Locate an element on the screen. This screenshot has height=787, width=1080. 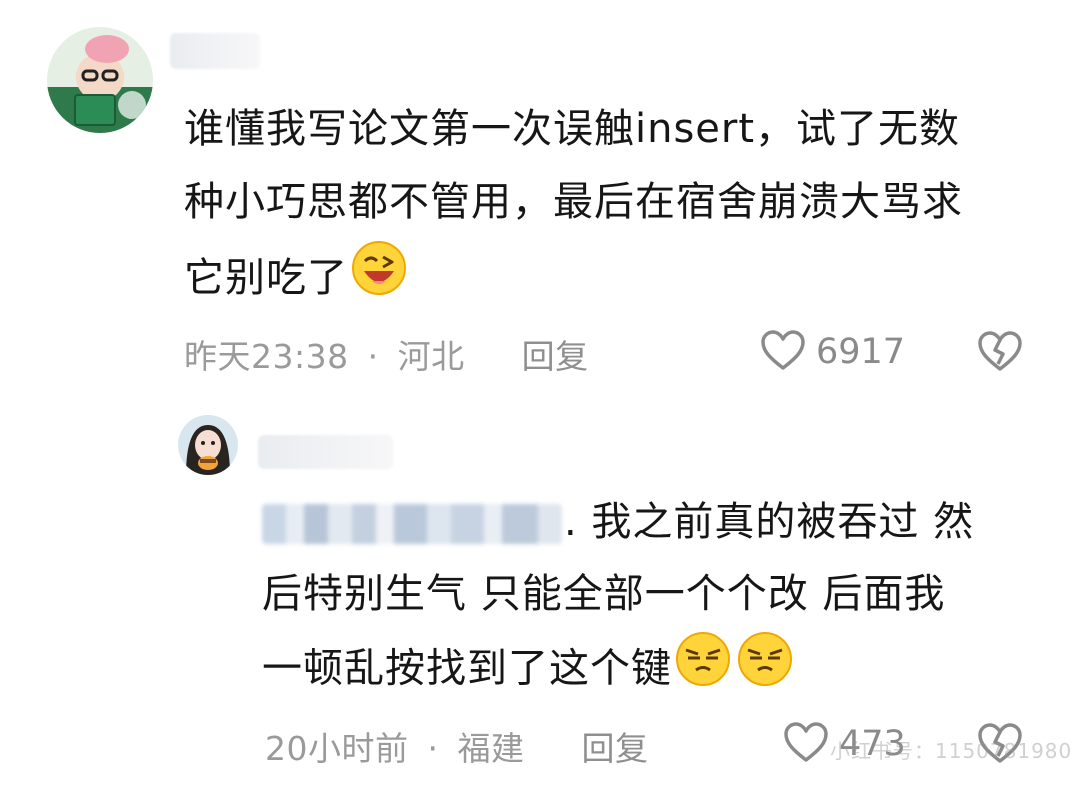
dislike-button is located at coordinates (1000, 353).